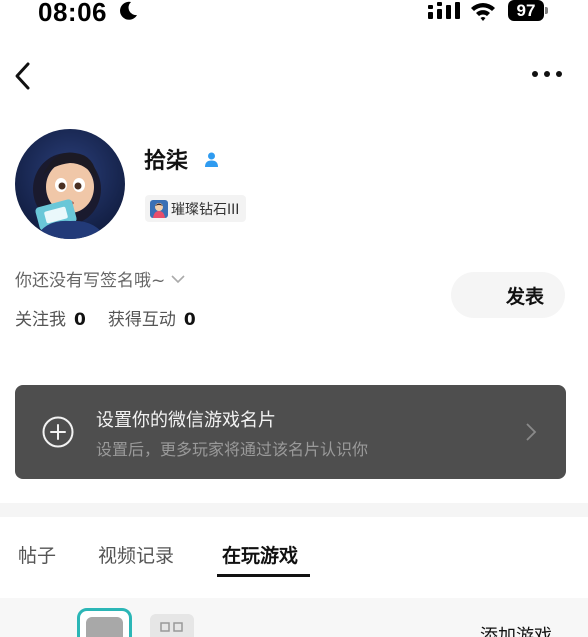 Image resolution: width=588 pixels, height=637 pixels. What do you see at coordinates (58, 432) in the screenshot?
I see `plus-circle-icon` at bounding box center [58, 432].